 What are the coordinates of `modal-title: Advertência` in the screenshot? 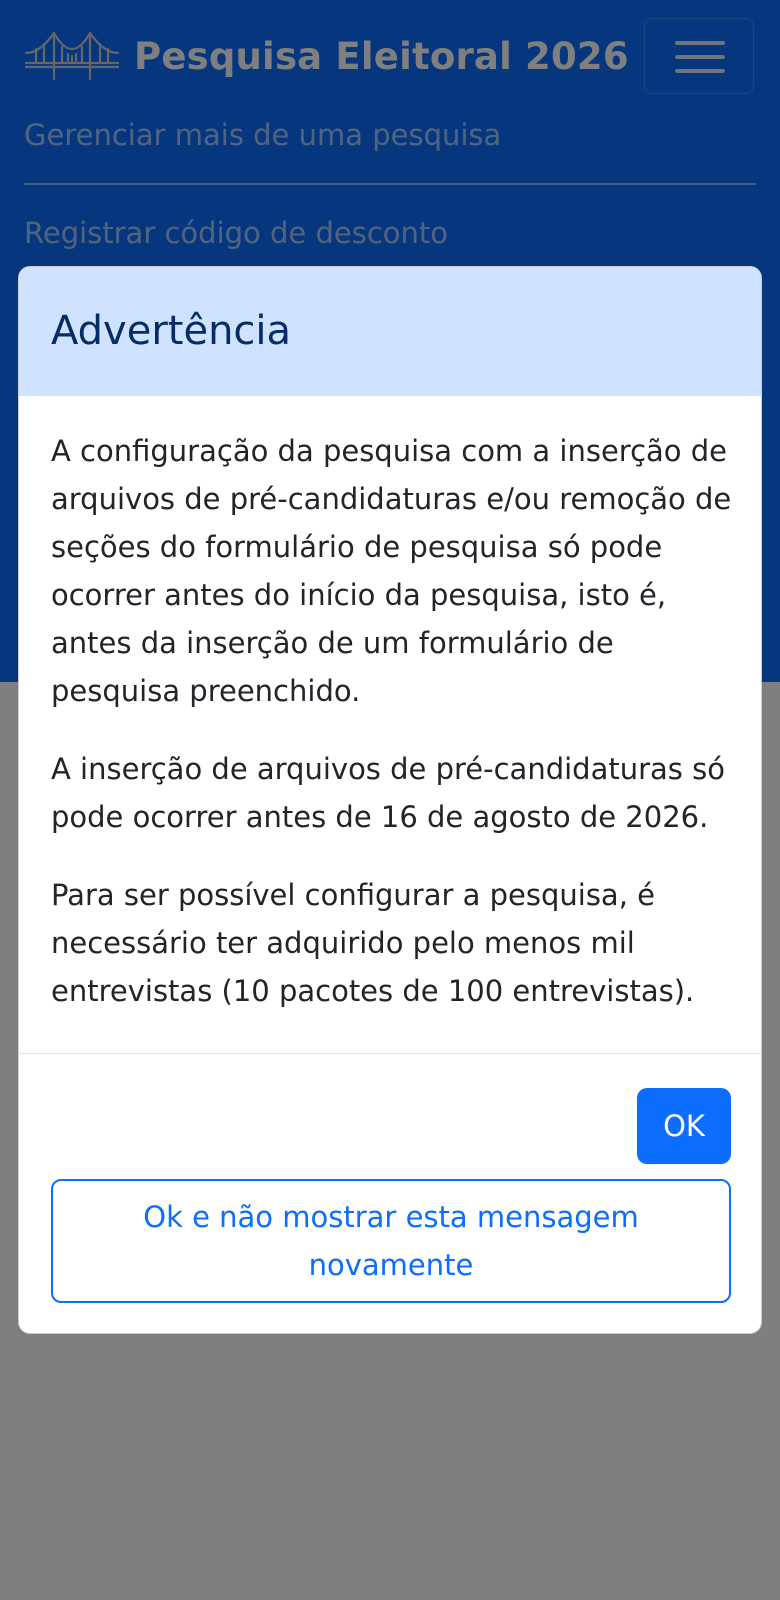 It's located at (171, 331).